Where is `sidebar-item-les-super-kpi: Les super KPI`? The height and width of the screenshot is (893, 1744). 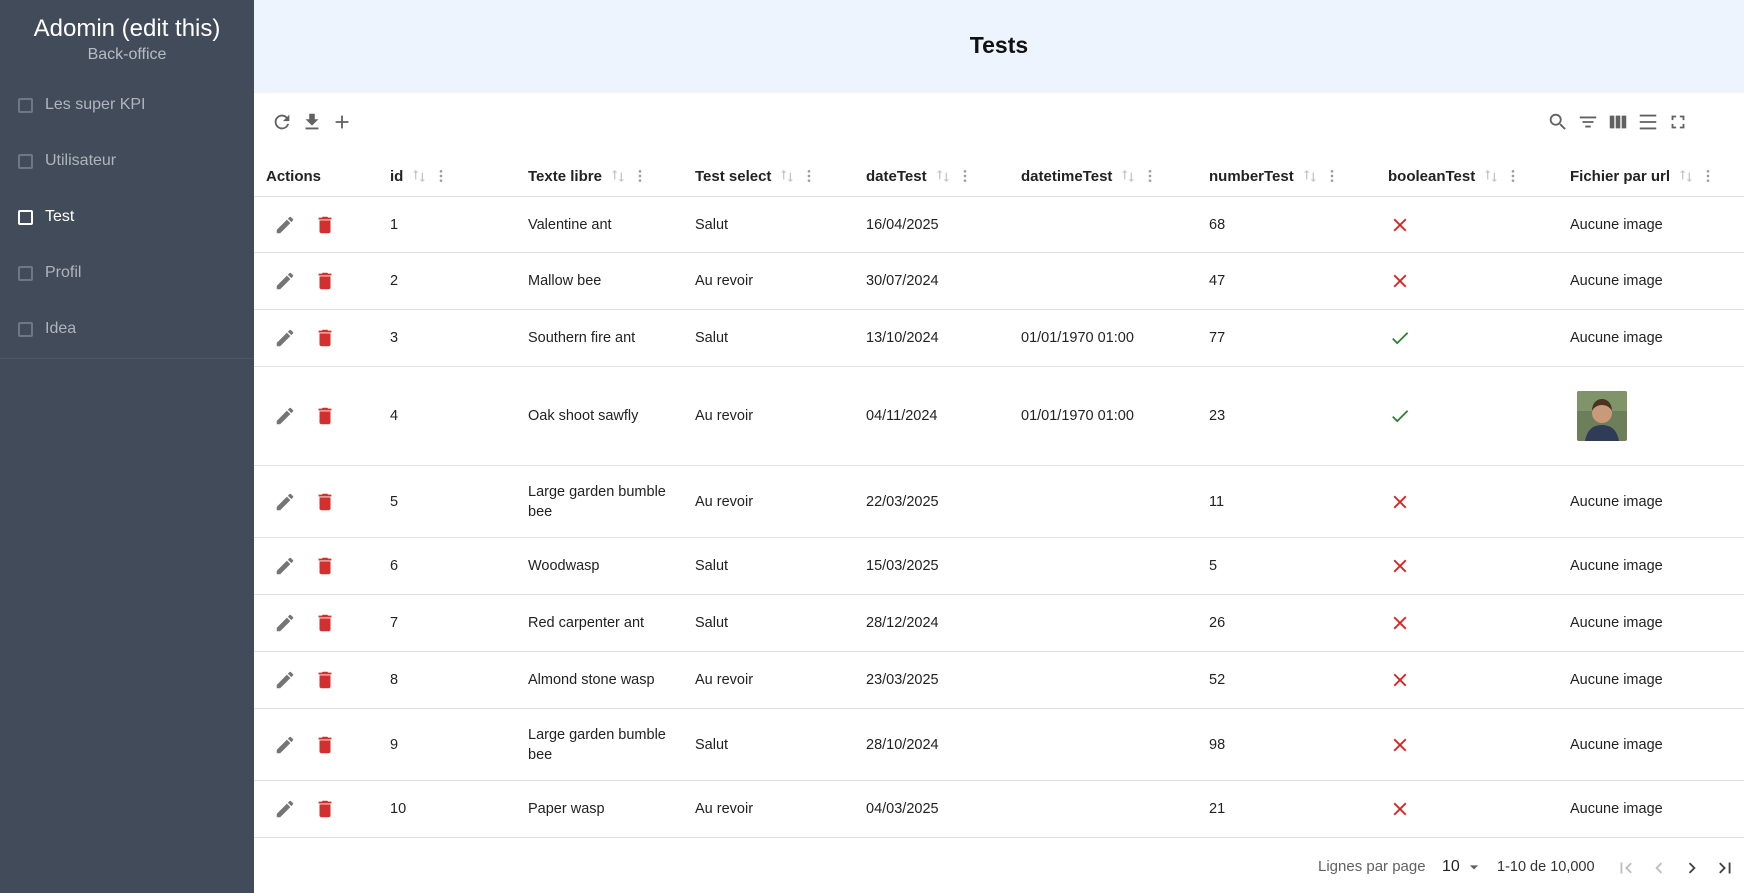 sidebar-item-les-super-kpi: Les super KPI is located at coordinates (127, 105).